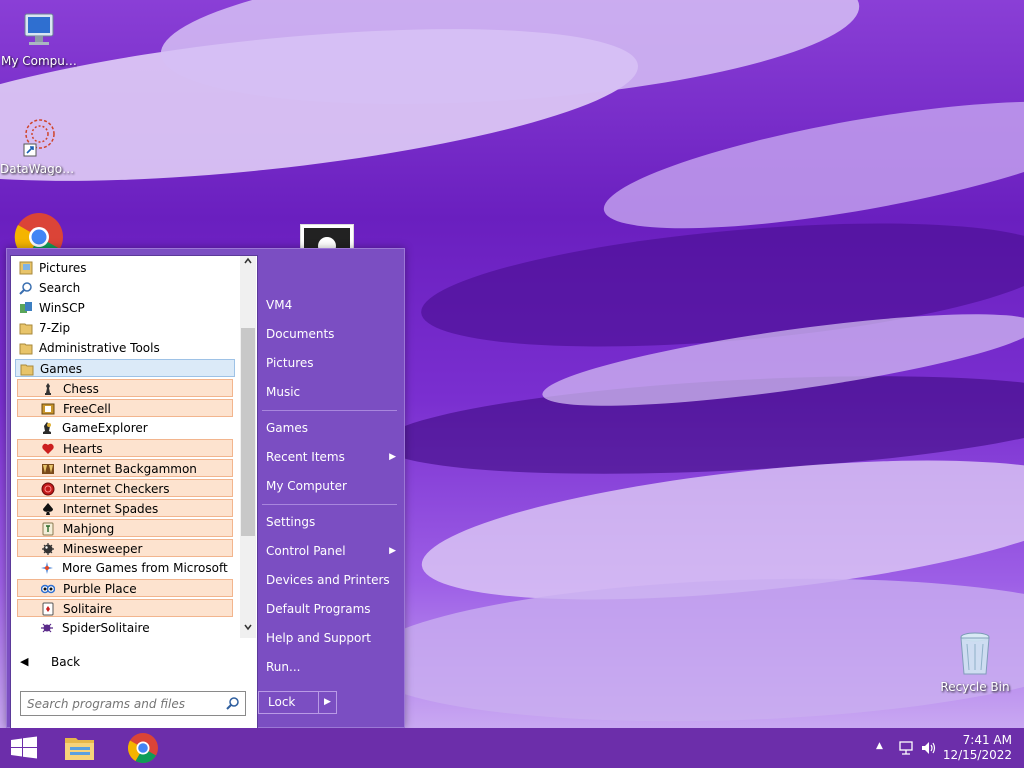  Describe the element at coordinates (331, 363) in the screenshot. I see `right-item-pictures: Pictures` at that location.